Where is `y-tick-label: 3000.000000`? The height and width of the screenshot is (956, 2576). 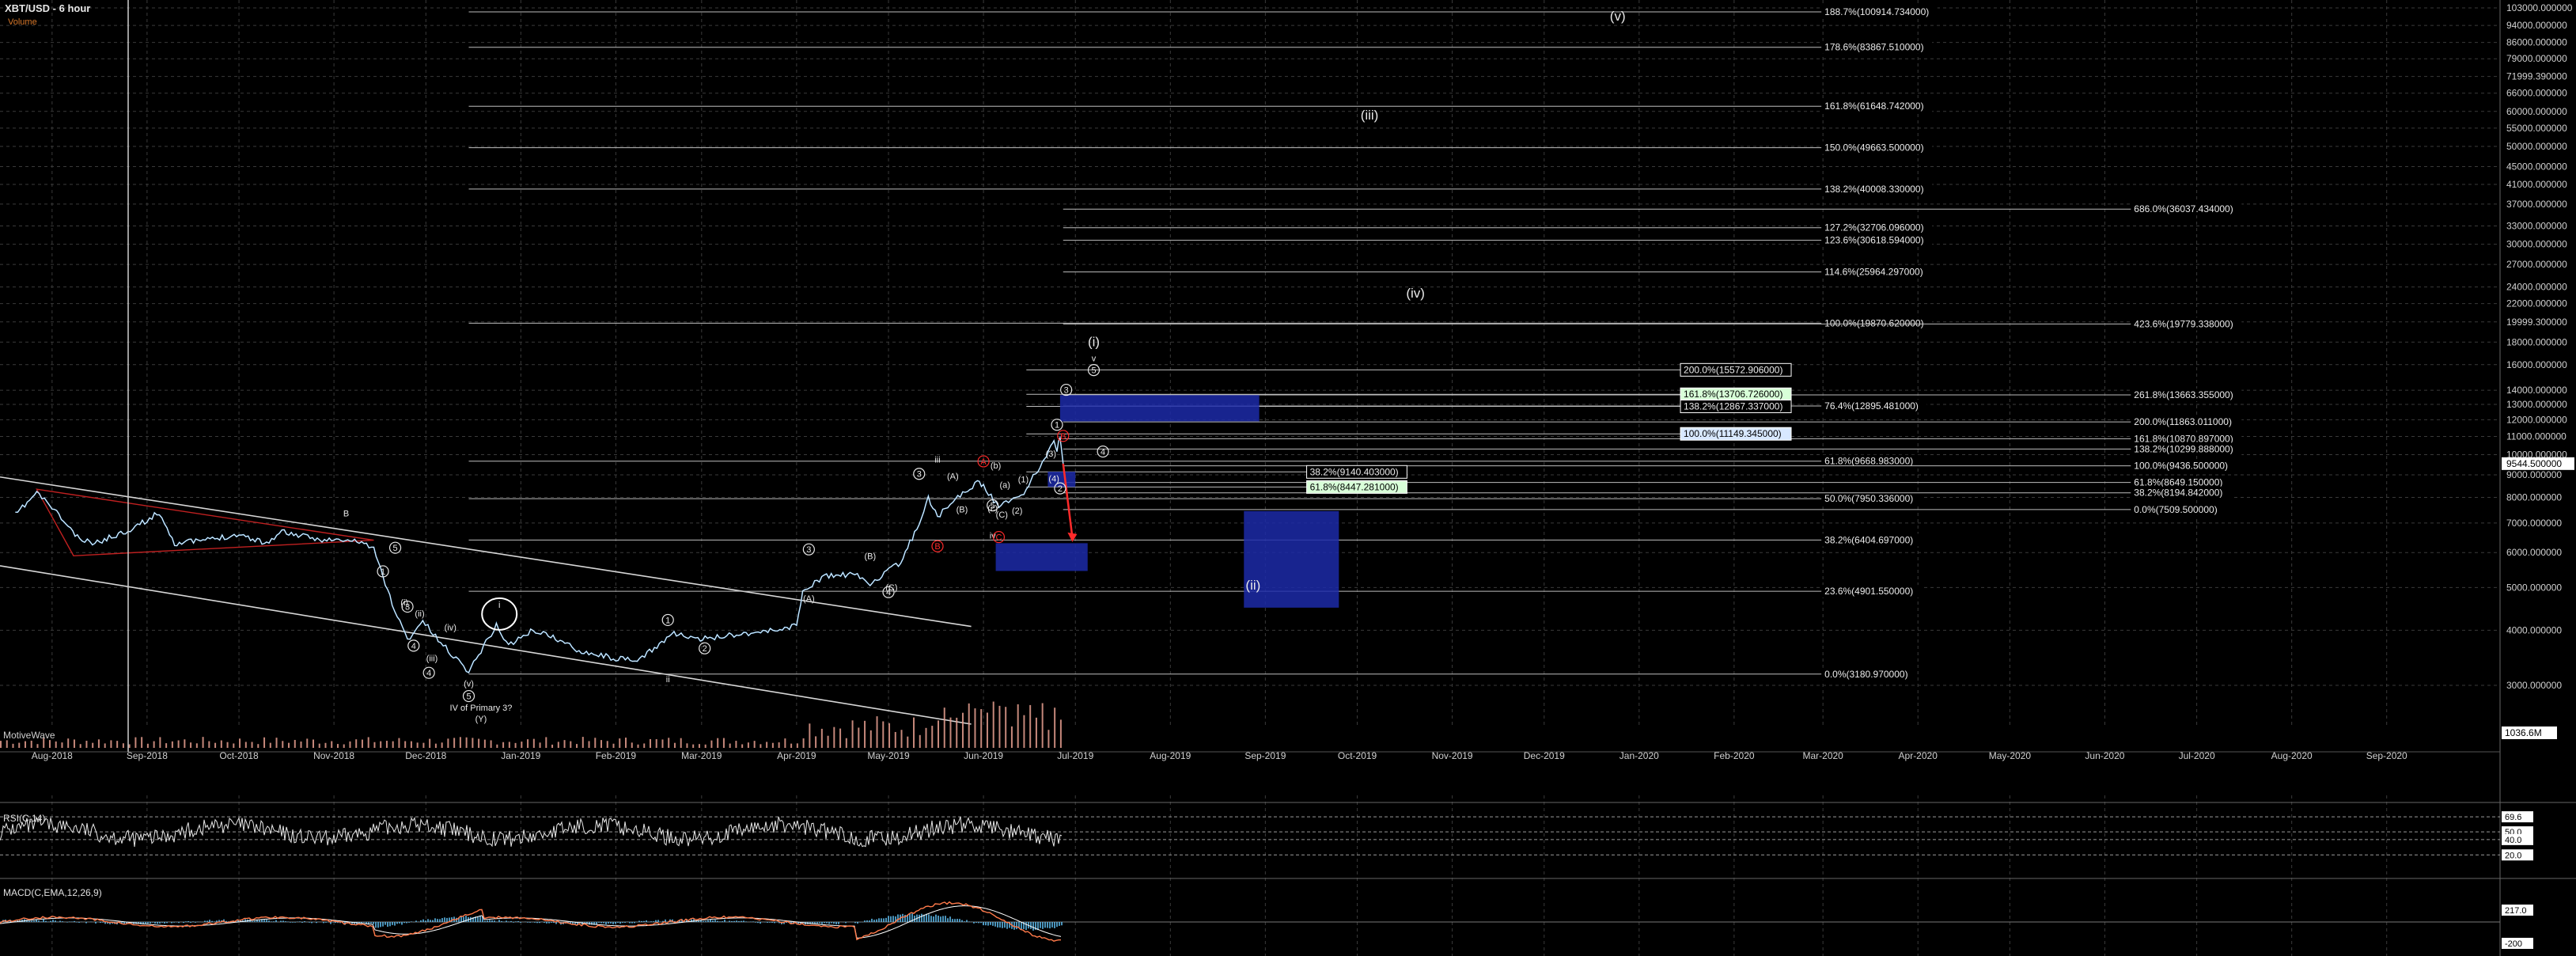
y-tick-label: 3000.000000 is located at coordinates (2534, 685).